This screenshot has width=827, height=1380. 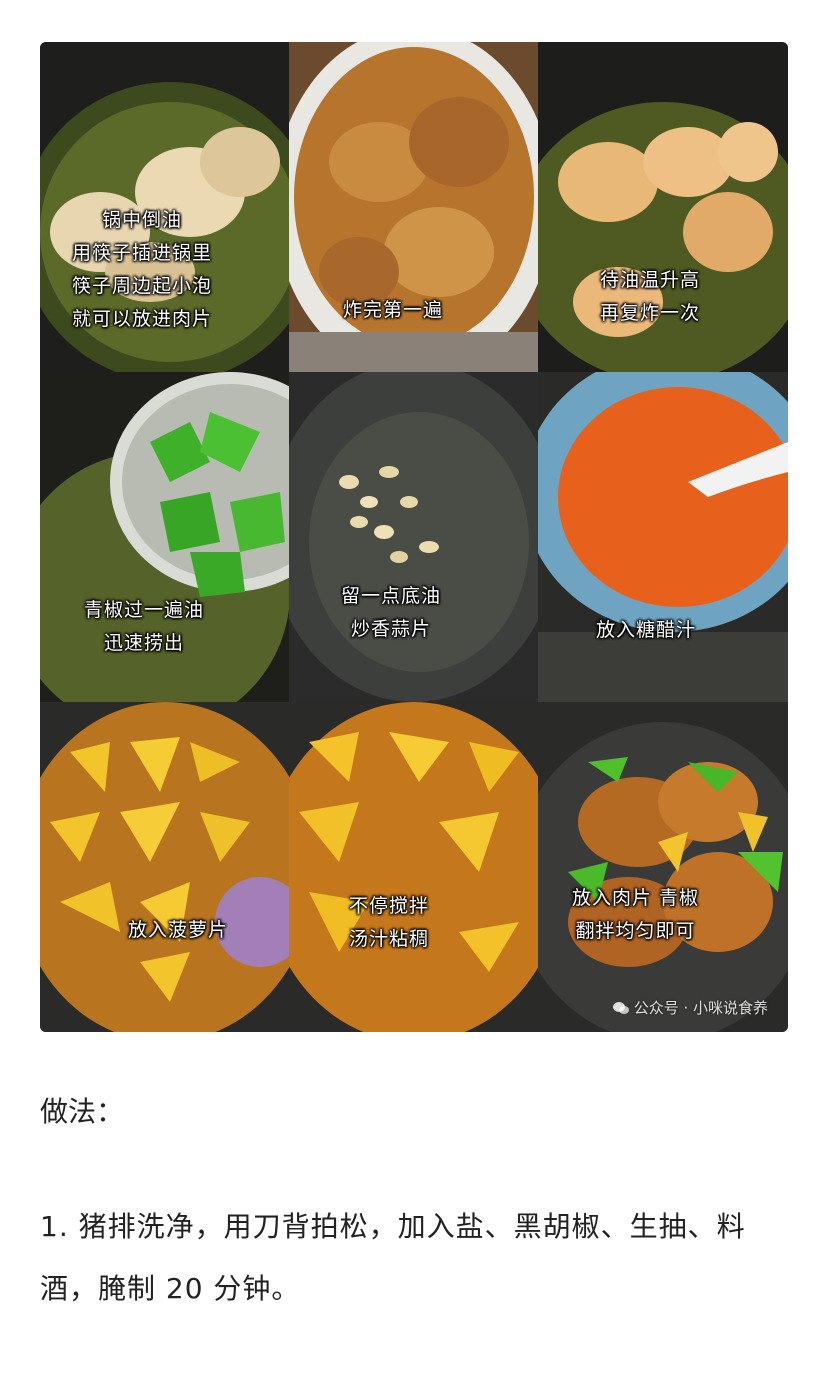 I want to click on photo-panel-4: 青椒过一遍油 迅速捞出, so click(x=164, y=537).